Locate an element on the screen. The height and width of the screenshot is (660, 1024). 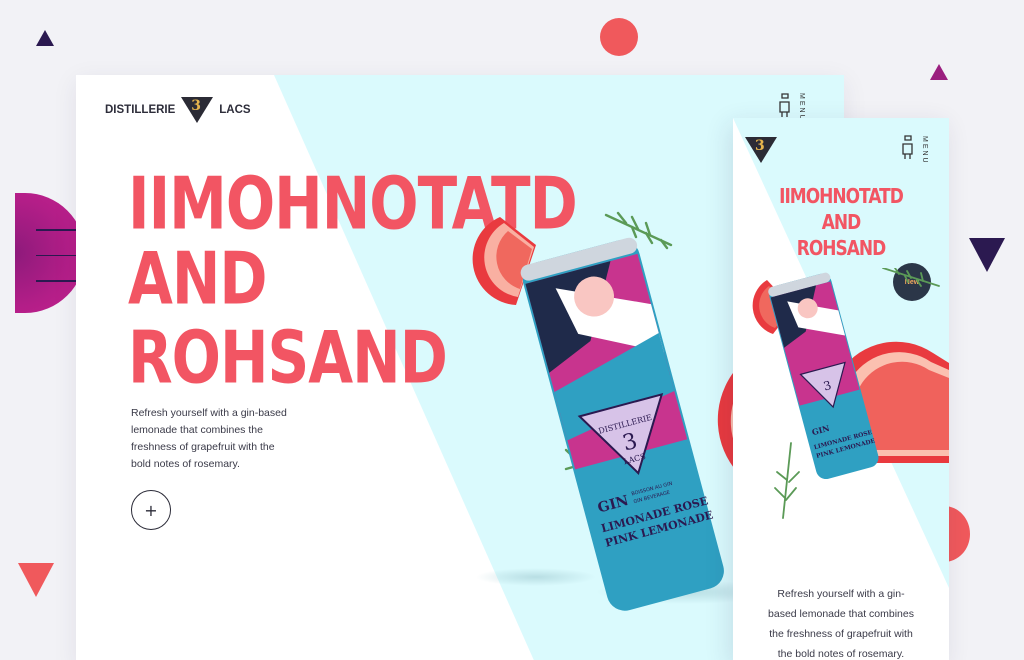
circle-decoration is located at coordinates (619, 37).